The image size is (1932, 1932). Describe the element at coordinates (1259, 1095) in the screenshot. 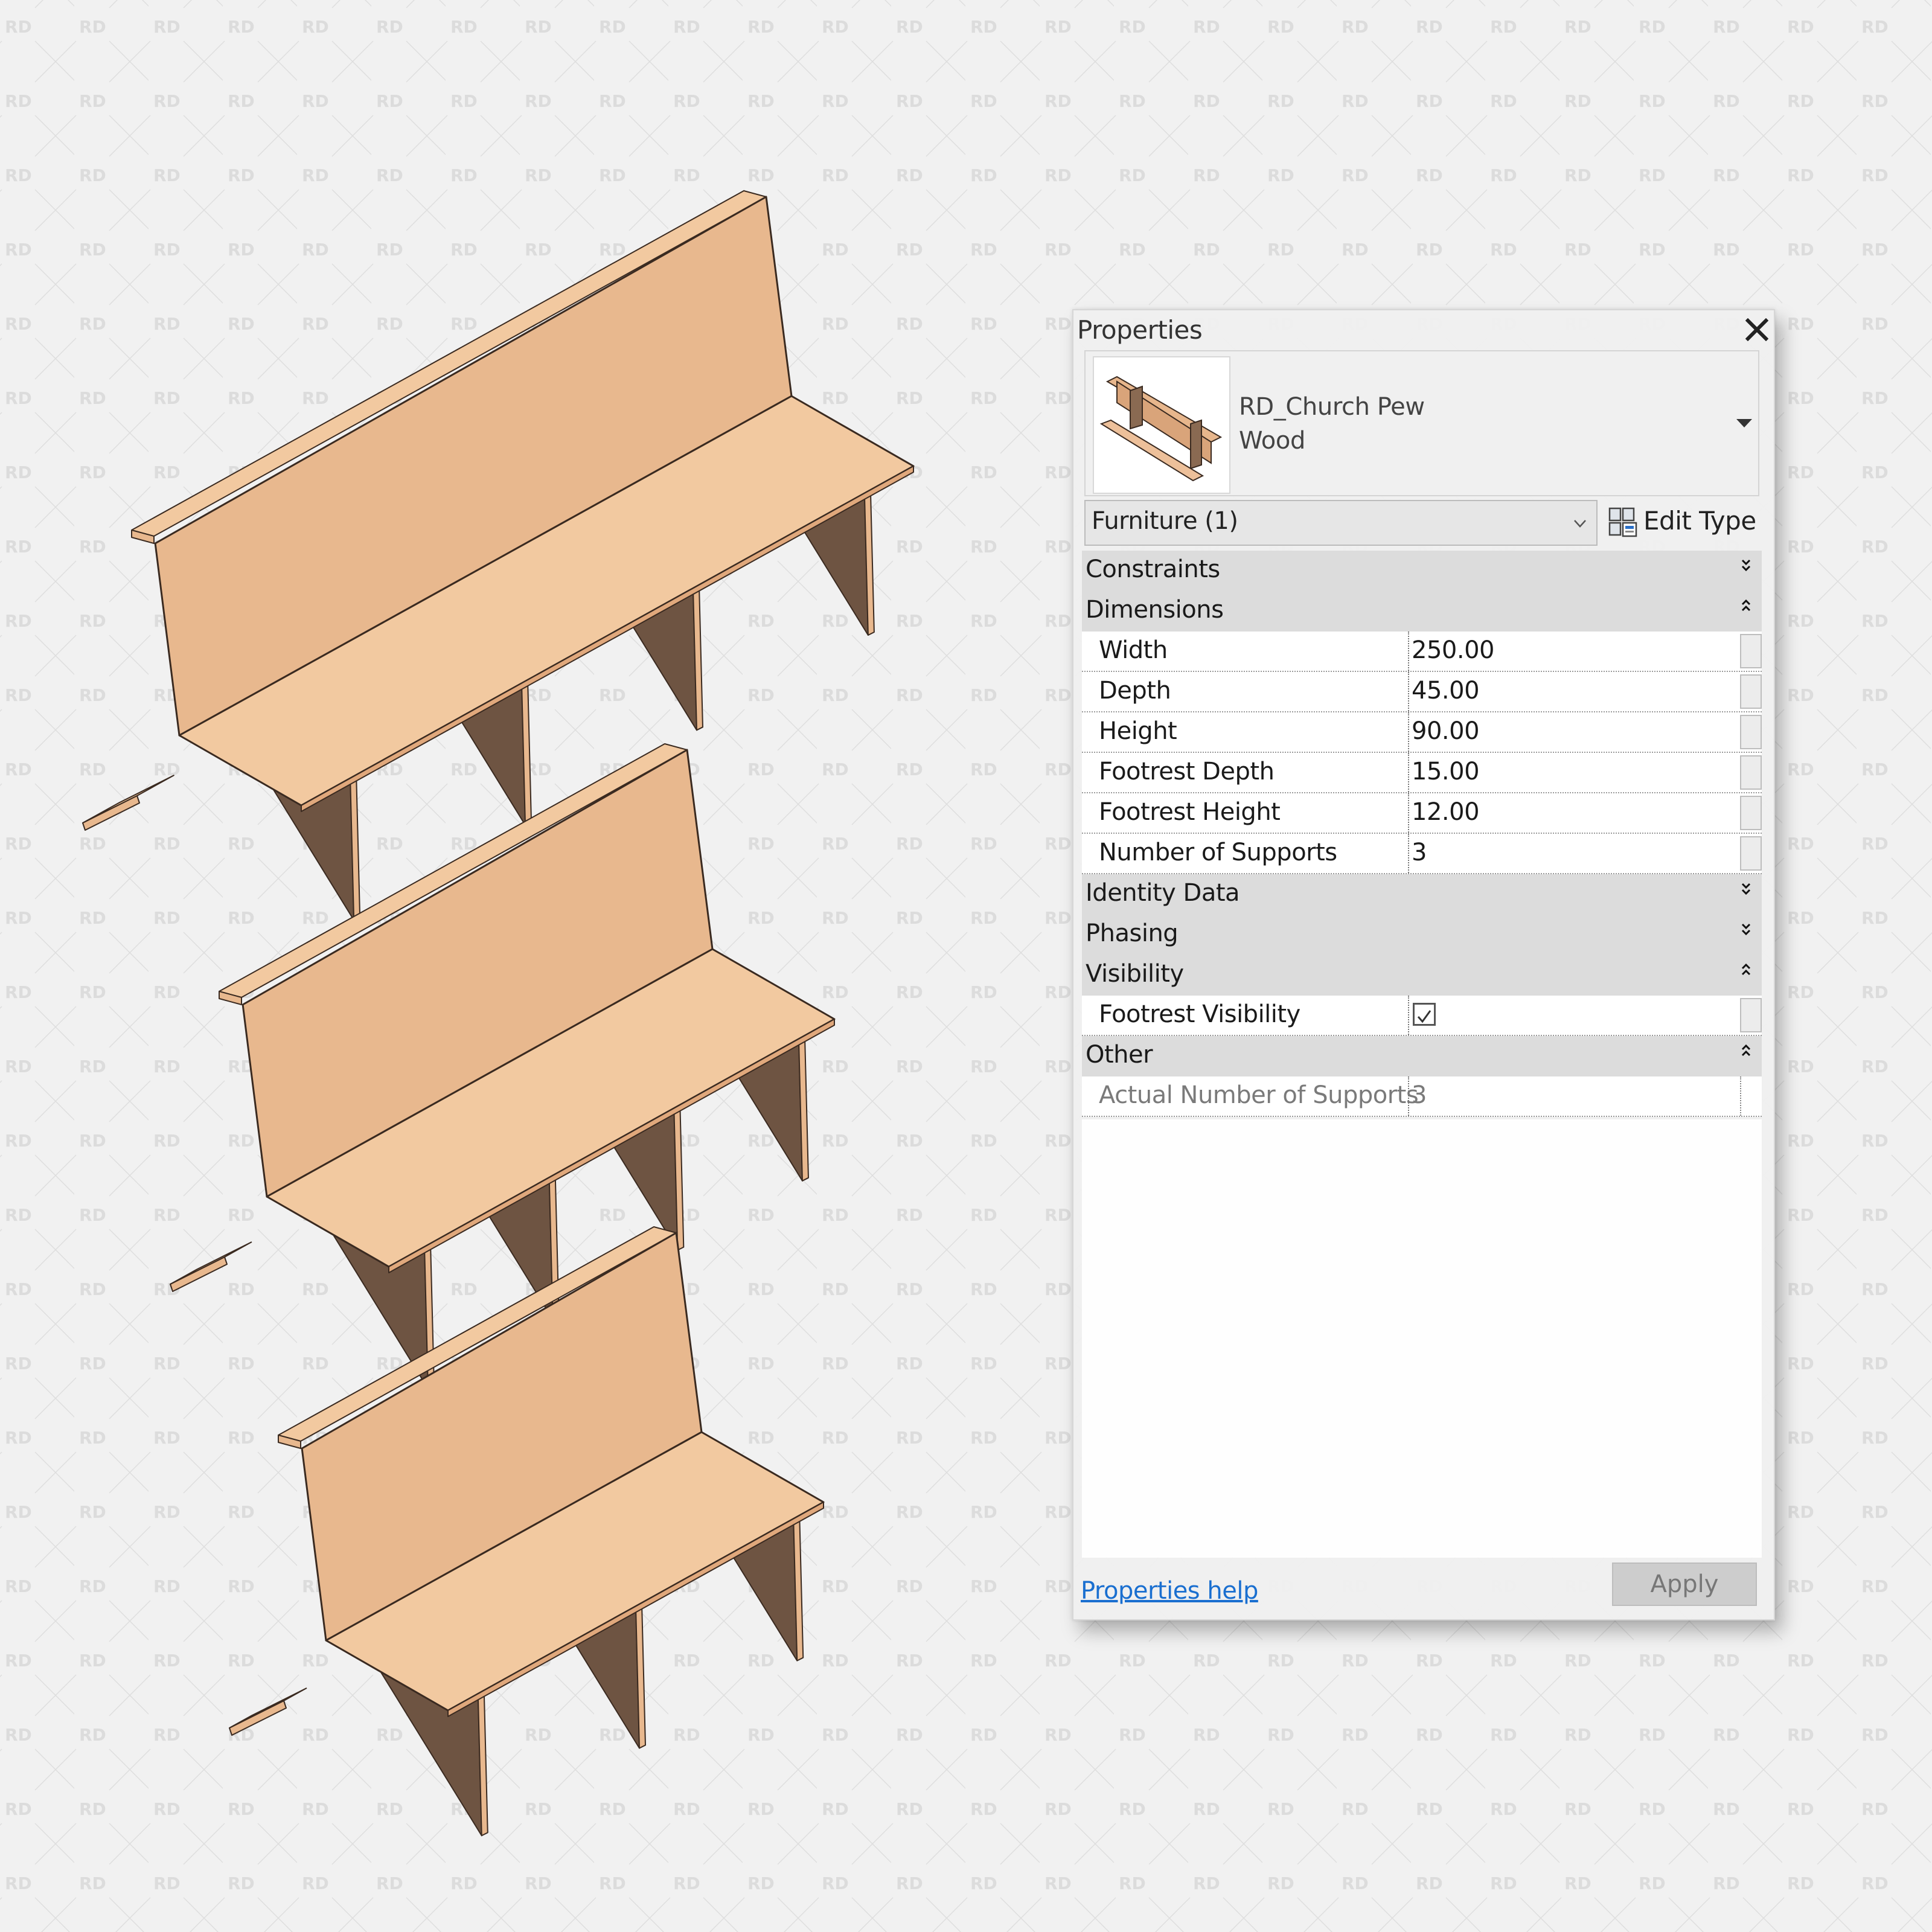

I see `property-label: Actual Number of Supports` at that location.